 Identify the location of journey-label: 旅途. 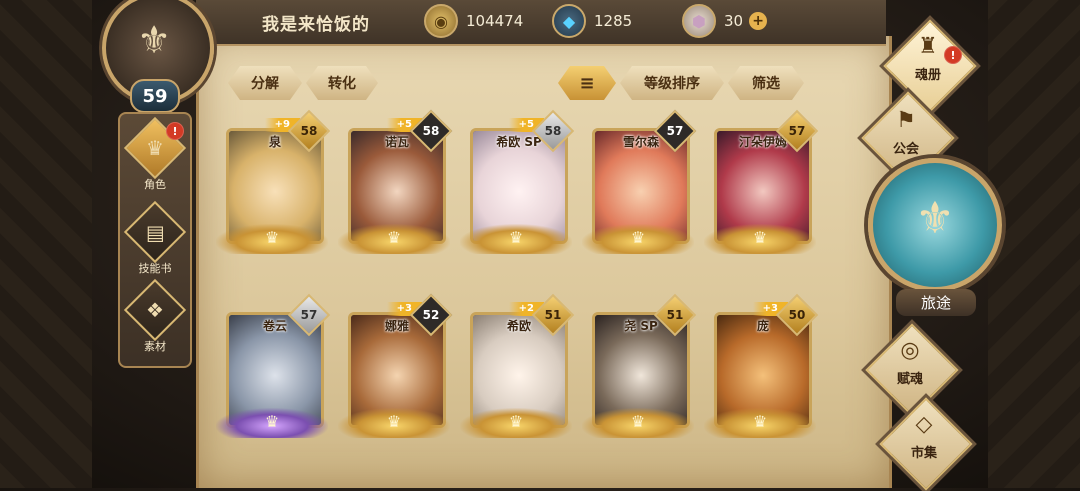
(936, 302).